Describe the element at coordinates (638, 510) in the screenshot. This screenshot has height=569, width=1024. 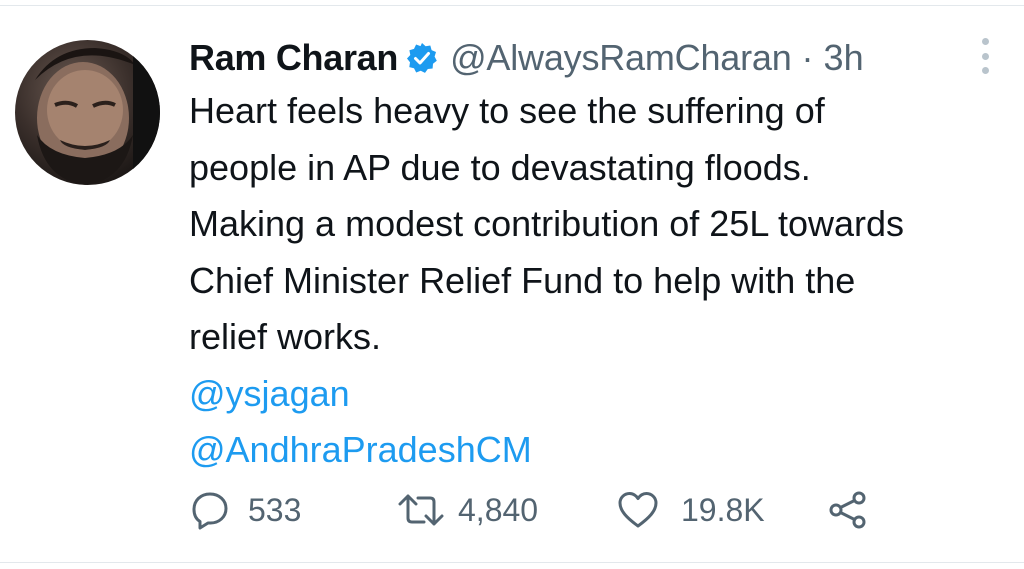
I see `heart-icon` at that location.